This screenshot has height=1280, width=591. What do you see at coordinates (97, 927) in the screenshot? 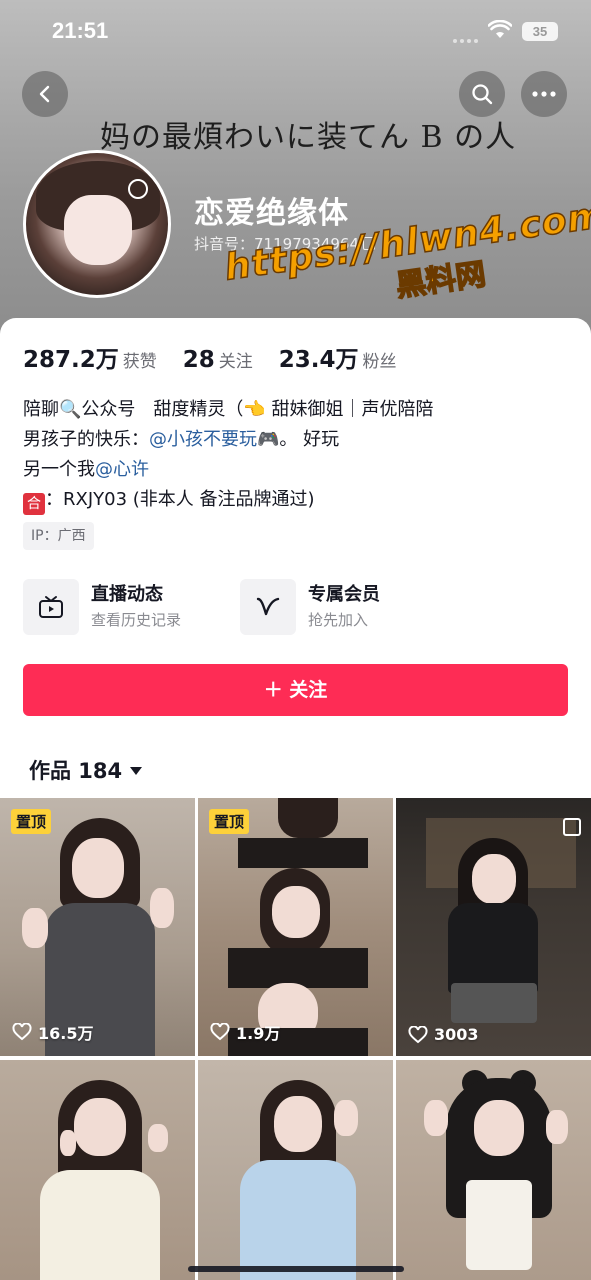
I see `video-tile: 置顶 16.5万` at bounding box center [97, 927].